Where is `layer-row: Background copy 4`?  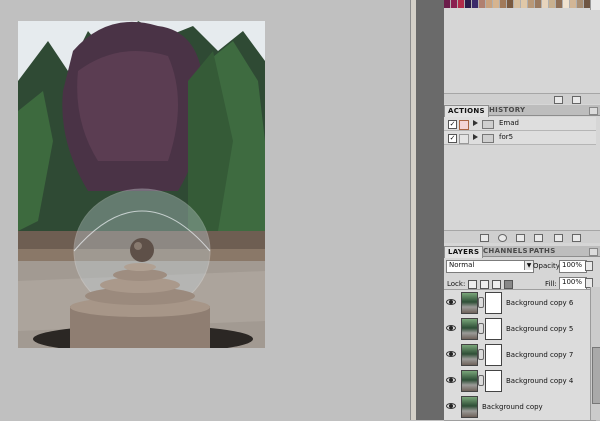 layer-row: Background copy 4 is located at coordinates (520, 381).